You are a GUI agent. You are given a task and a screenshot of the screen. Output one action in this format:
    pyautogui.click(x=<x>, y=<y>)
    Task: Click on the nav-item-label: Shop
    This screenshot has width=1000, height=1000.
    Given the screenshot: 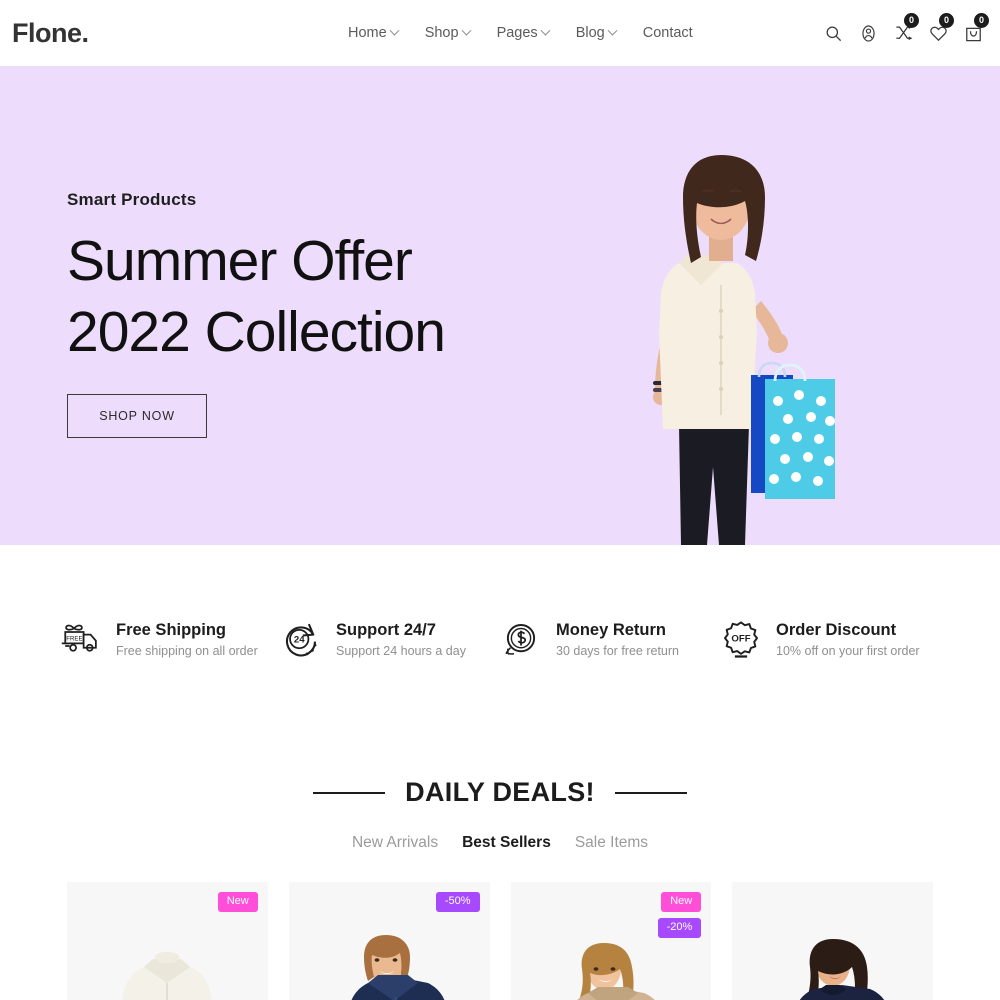 What is the action you would take?
    pyautogui.click(x=441, y=33)
    